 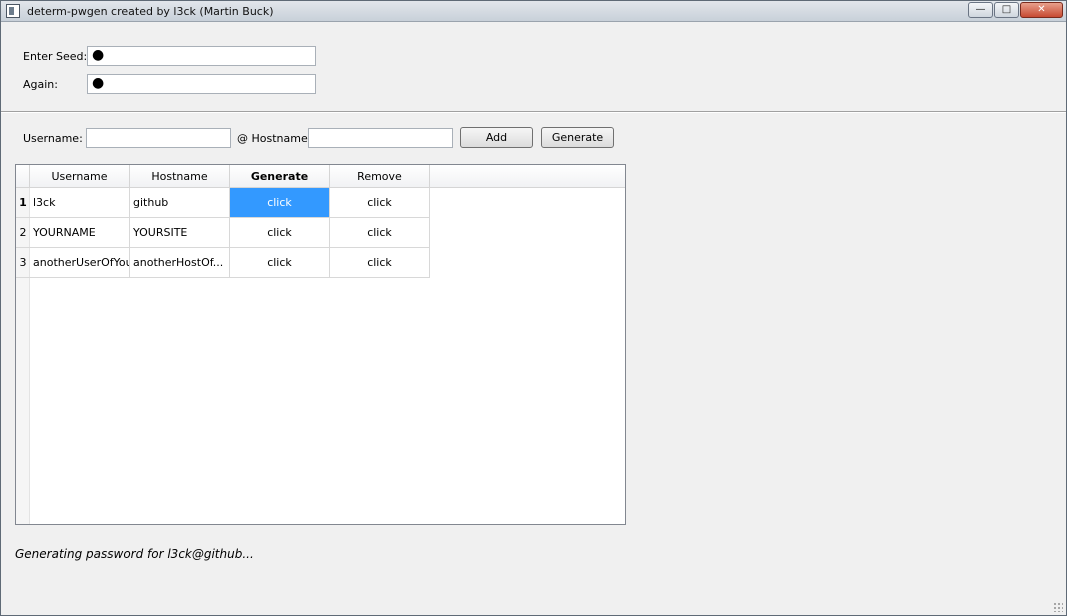 What do you see at coordinates (23, 203) in the screenshot?
I see `row-number: 1` at bounding box center [23, 203].